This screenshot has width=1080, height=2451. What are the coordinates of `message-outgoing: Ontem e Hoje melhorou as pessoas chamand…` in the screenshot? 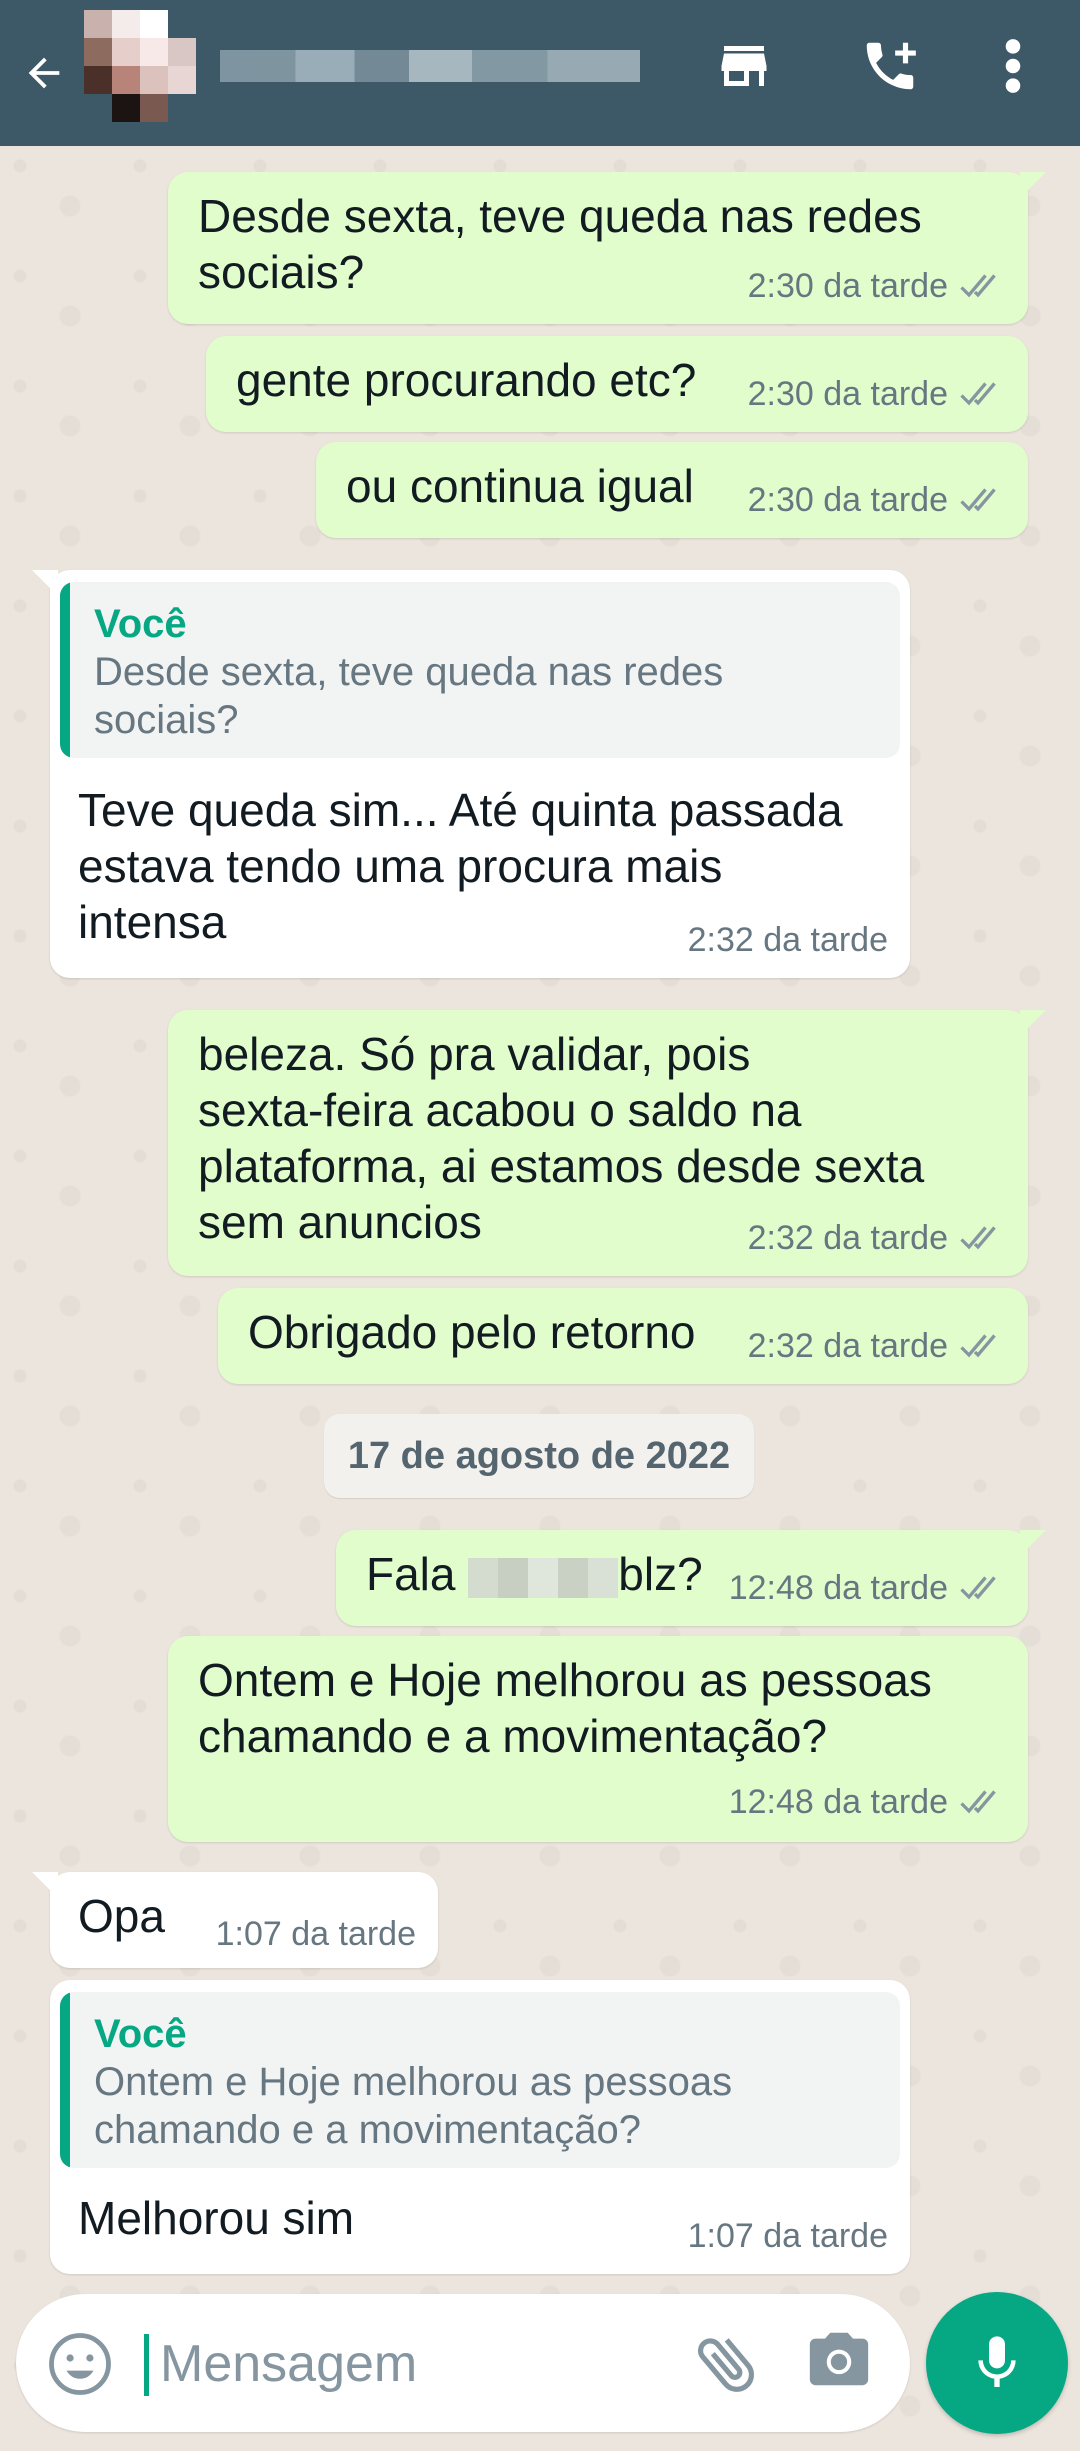 It's located at (598, 1739).